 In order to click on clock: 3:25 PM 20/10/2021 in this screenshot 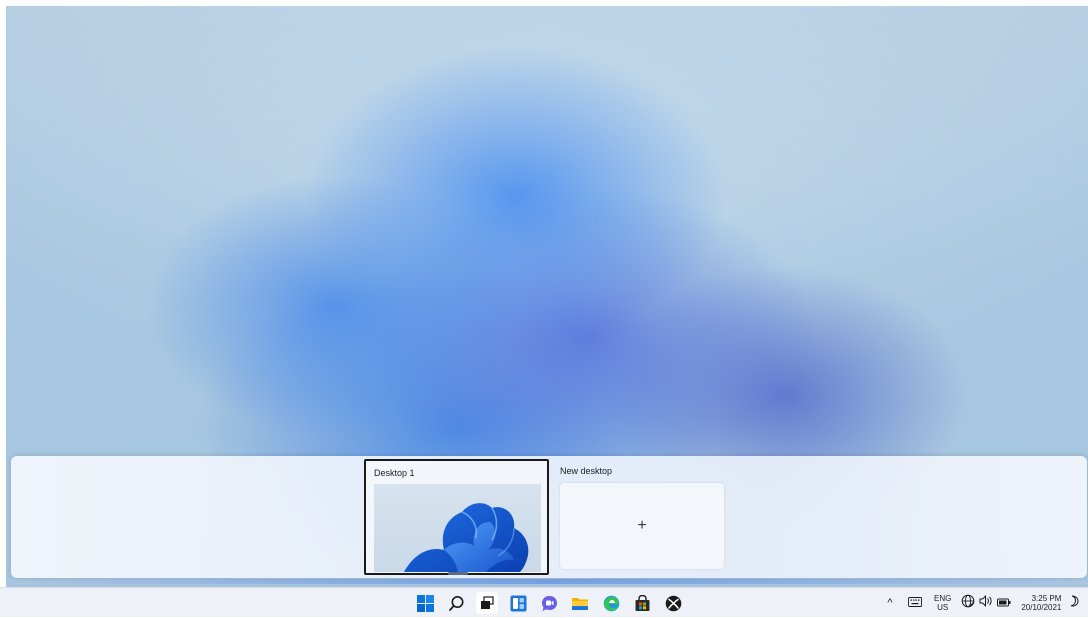, I will do `click(1041, 603)`.